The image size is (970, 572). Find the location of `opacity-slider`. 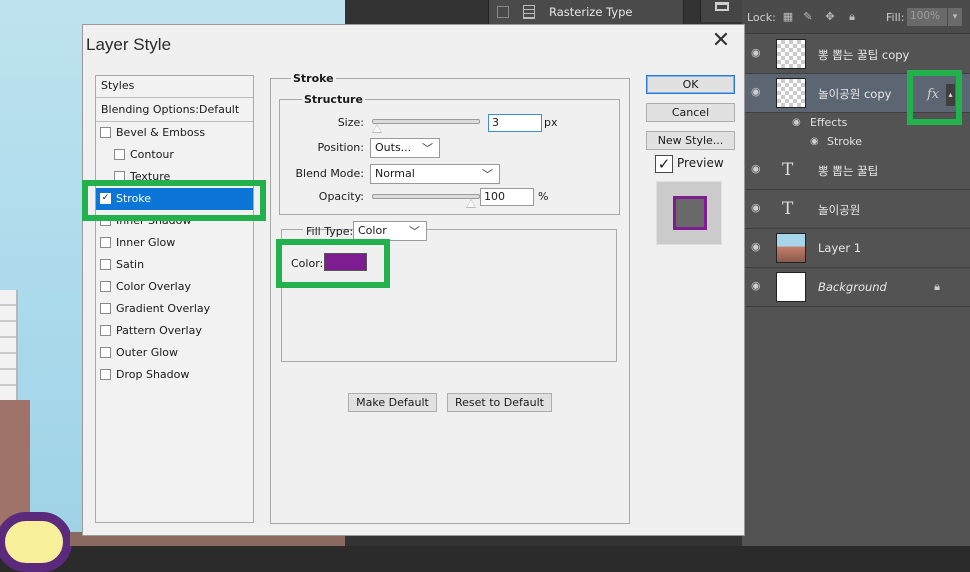

opacity-slider is located at coordinates (426, 196).